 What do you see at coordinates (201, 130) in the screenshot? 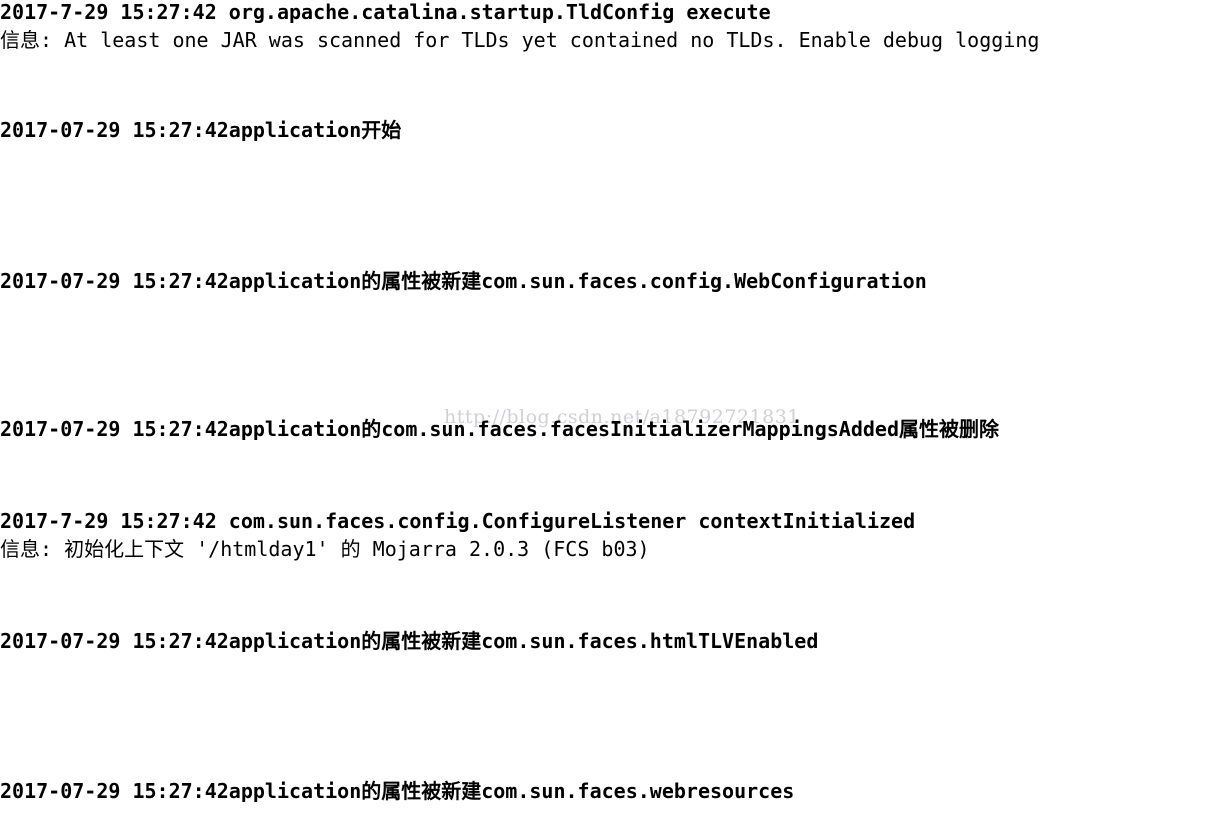
I see `log-line: 2017-07-29 15:27:42application开始` at bounding box center [201, 130].